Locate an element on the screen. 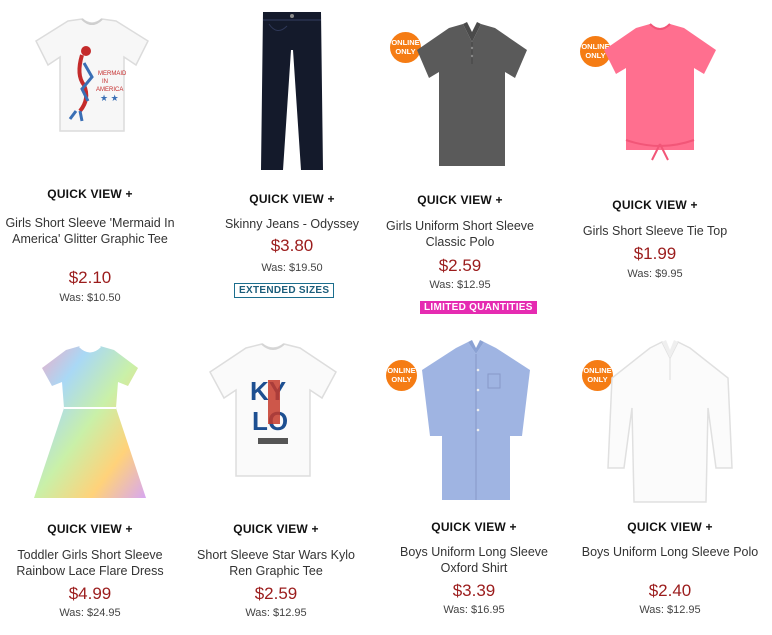  product-price: $2.10 is located at coordinates (90, 277).